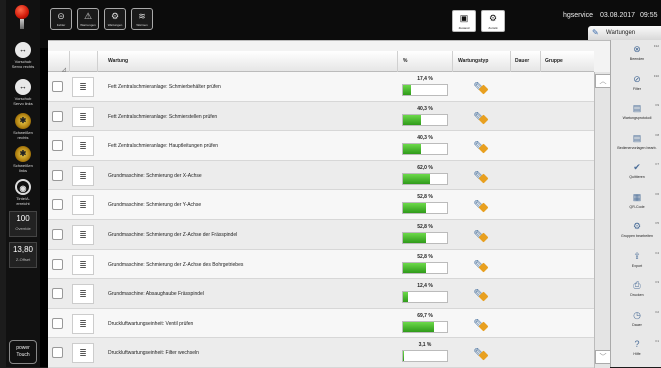 The image size is (661, 368). Describe the element at coordinates (23, 92) in the screenshot. I see `feed-servo-left-button: ↔ Vorschub Servo links` at that location.